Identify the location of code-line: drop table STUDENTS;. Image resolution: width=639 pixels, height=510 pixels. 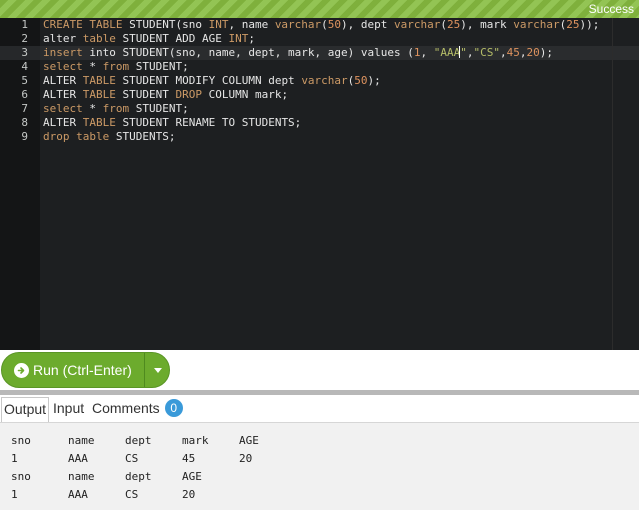
(109, 137).